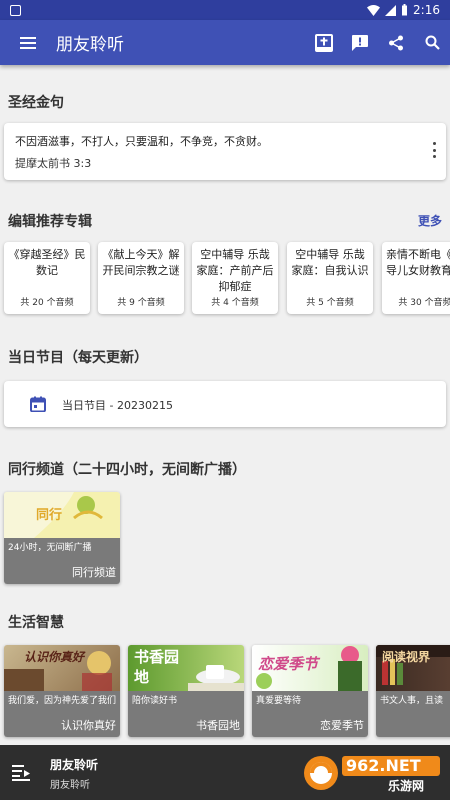 This screenshot has width=450, height=800. What do you see at coordinates (54, 657) in the screenshot?
I see `life-image-text: 认识你真好` at bounding box center [54, 657].